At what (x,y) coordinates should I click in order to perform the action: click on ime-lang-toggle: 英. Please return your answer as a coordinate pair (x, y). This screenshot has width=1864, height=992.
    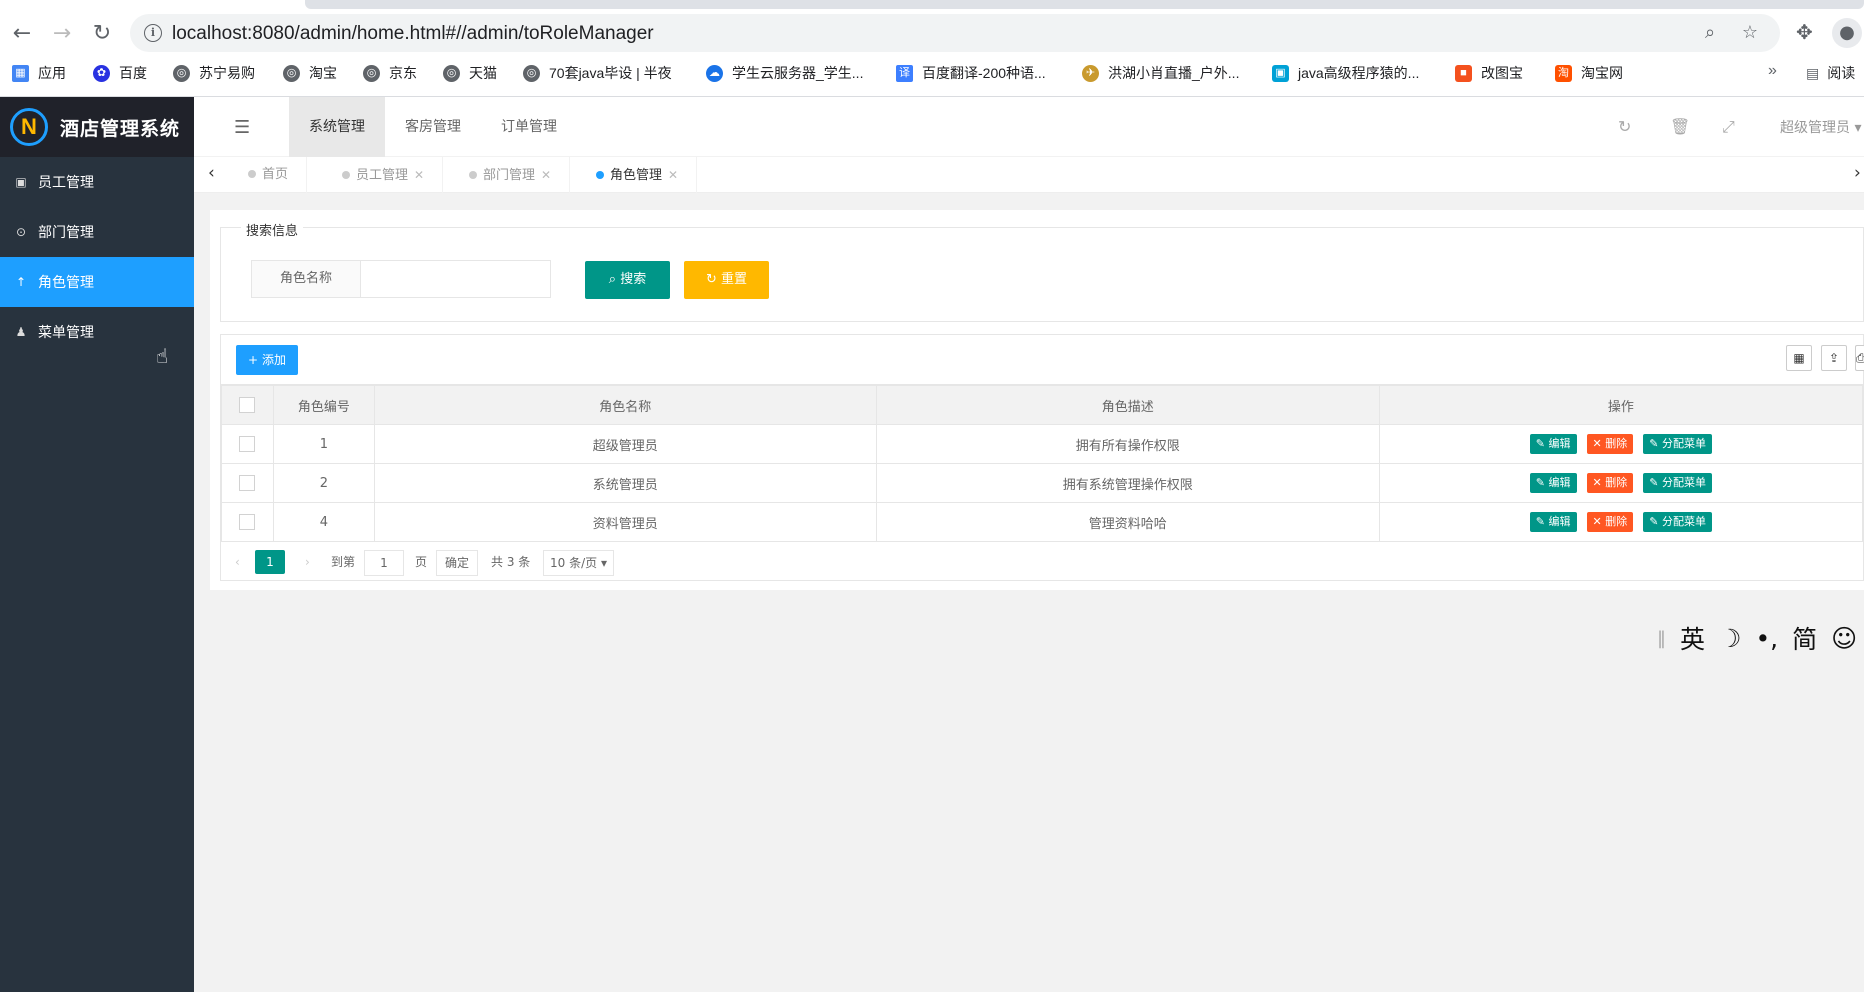
    Looking at the image, I should click on (1692, 638).